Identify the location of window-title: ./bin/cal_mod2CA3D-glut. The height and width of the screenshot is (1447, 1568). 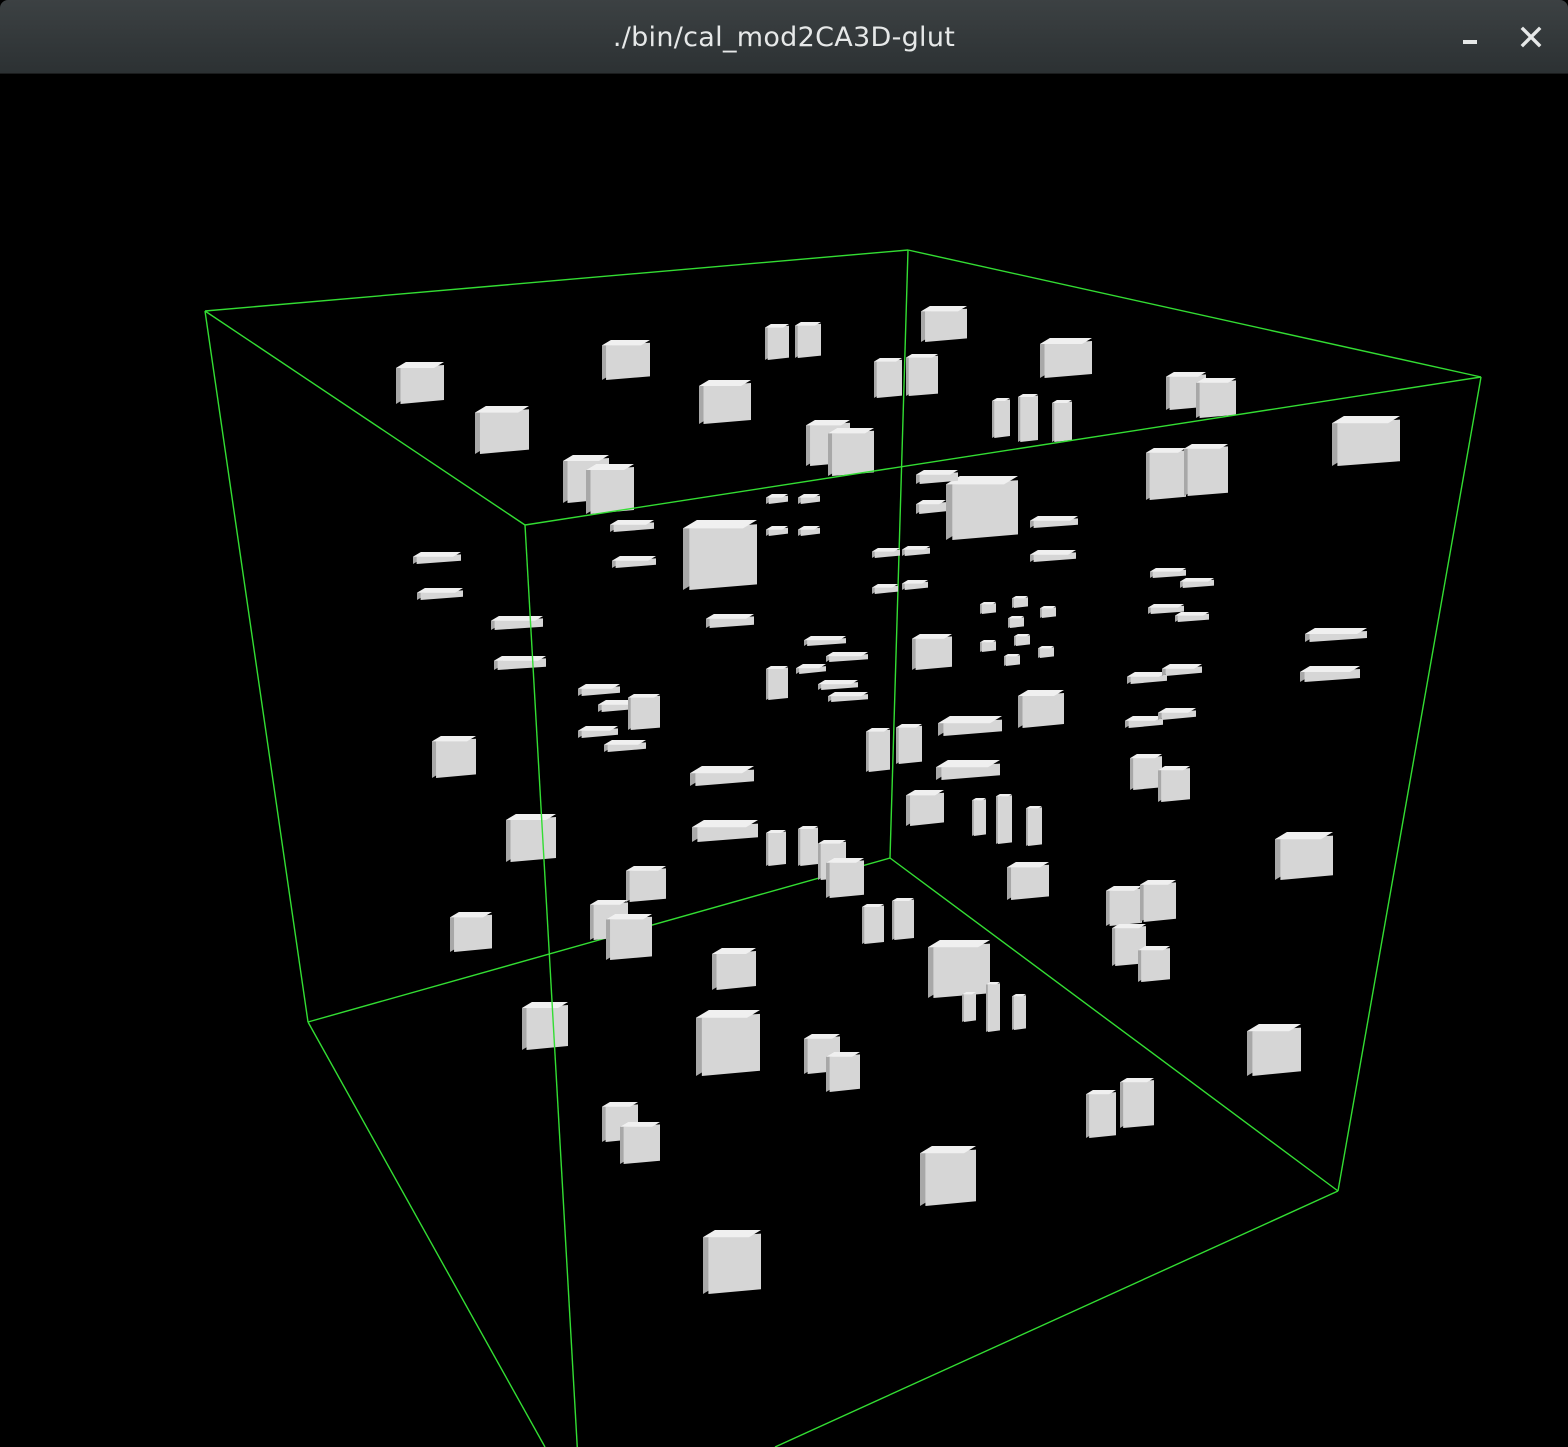
(784, 37).